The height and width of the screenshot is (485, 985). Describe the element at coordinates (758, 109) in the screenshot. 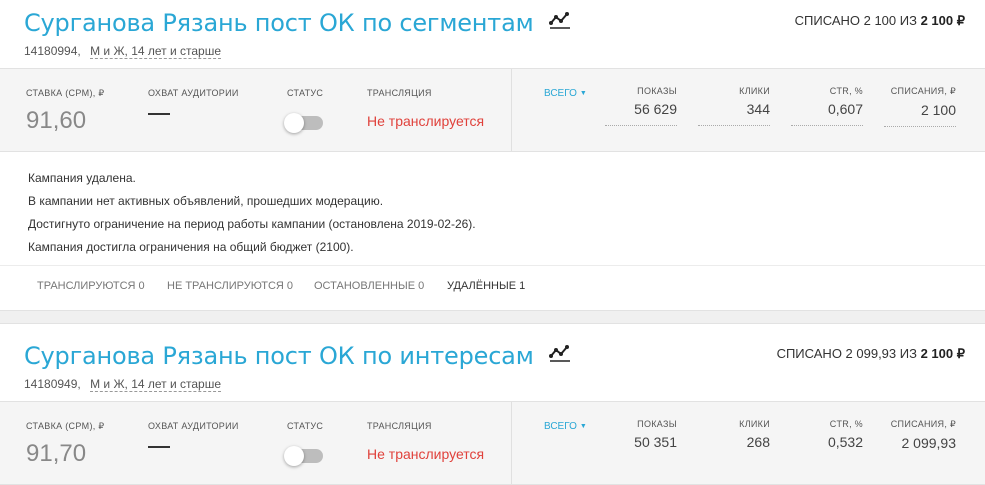

I see `stat-value: 344` at that location.